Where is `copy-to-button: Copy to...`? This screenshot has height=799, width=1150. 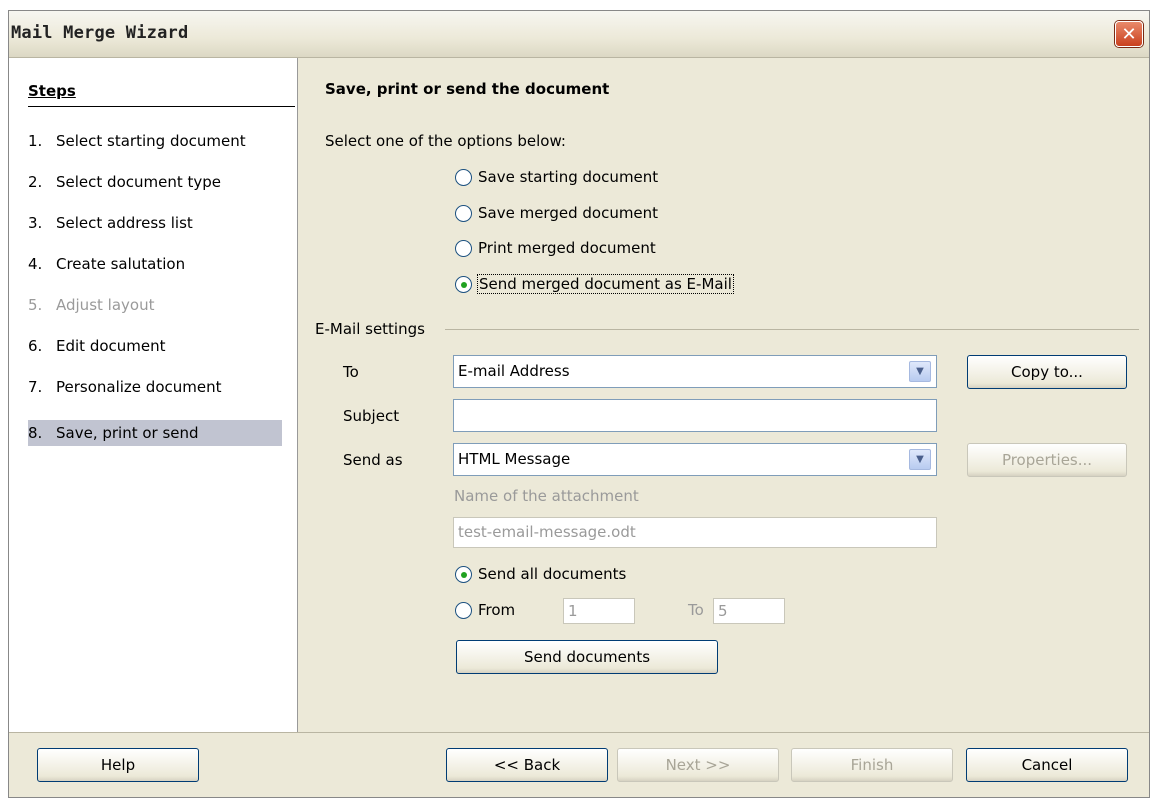 copy-to-button: Copy to... is located at coordinates (1047, 372).